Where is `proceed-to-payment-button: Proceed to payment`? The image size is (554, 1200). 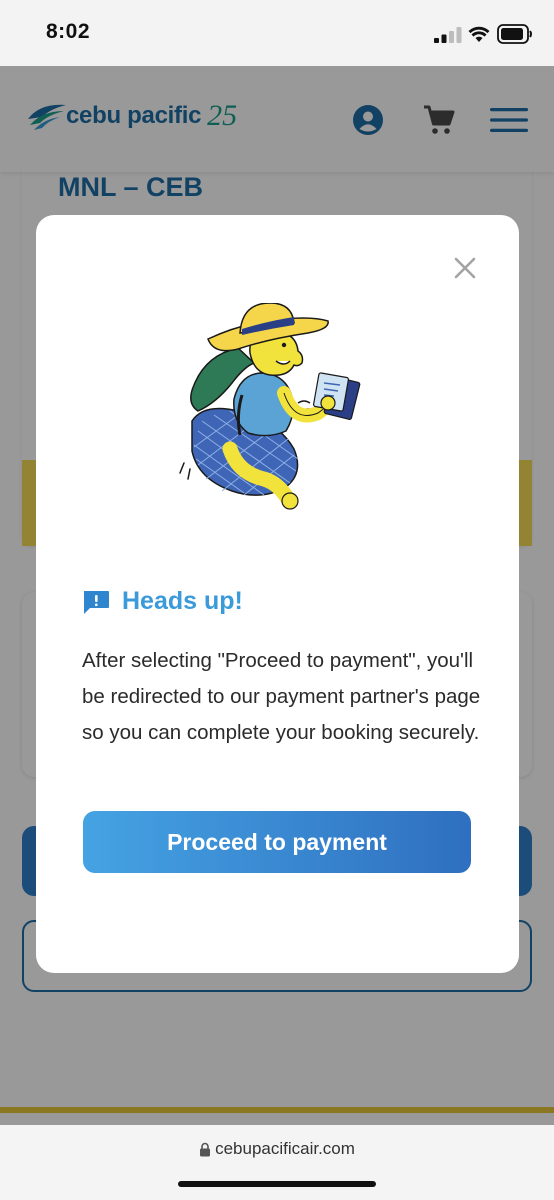
proceed-to-payment-button: Proceed to payment is located at coordinates (277, 842).